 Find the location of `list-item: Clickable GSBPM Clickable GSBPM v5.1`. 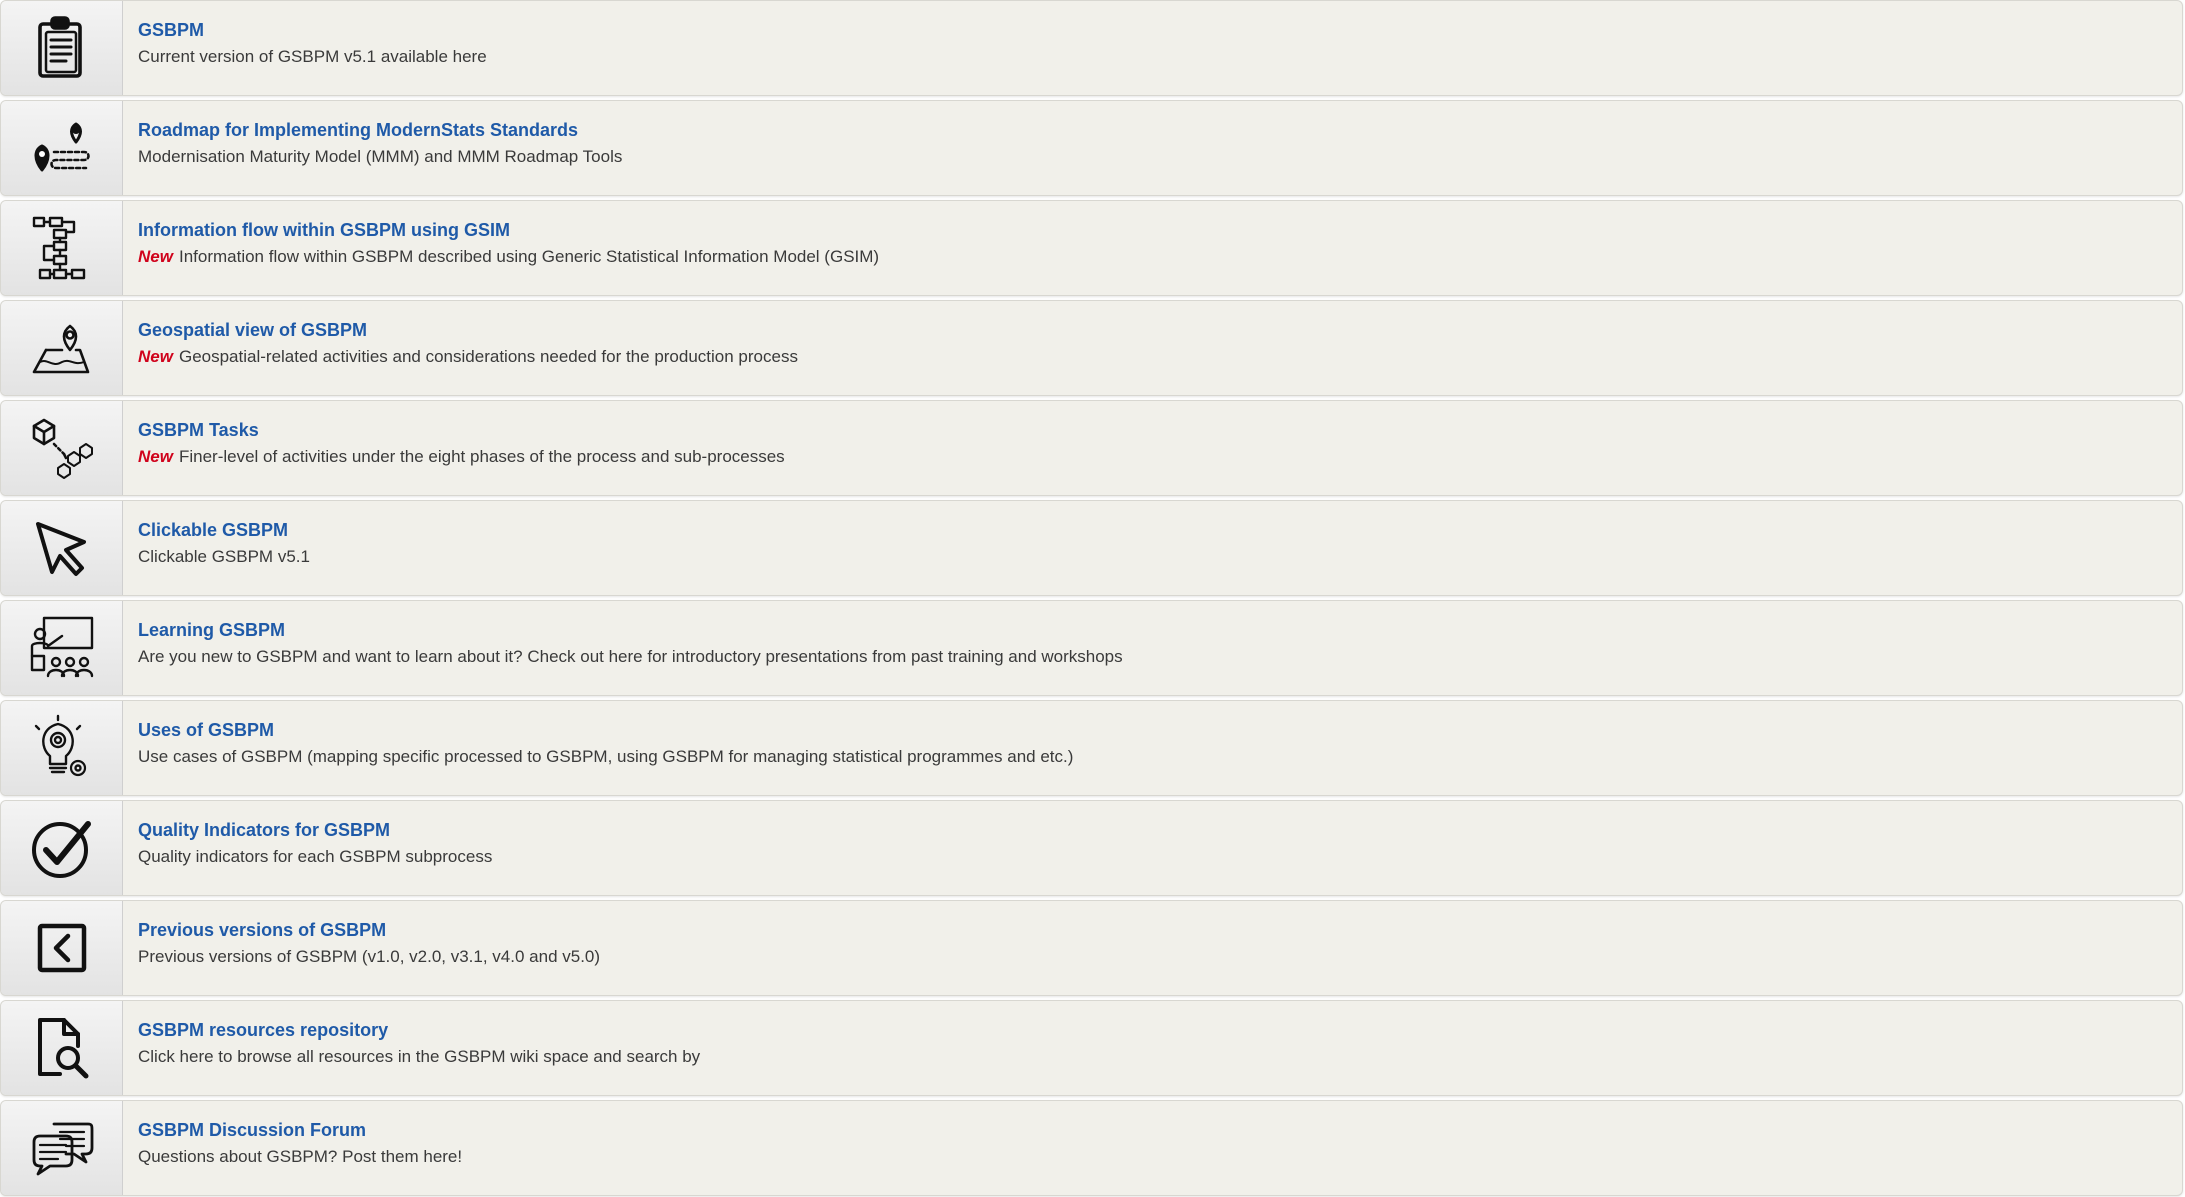

list-item: Clickable GSBPM Clickable GSBPM v5.1 is located at coordinates (1091, 548).